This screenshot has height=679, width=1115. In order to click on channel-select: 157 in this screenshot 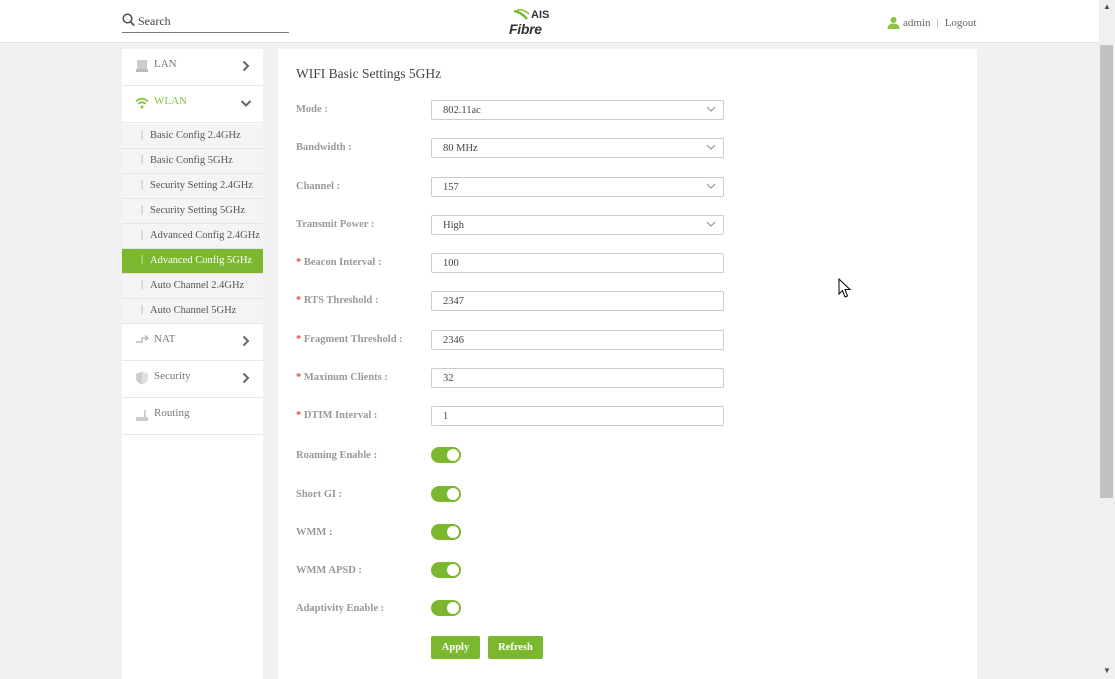, I will do `click(577, 187)`.